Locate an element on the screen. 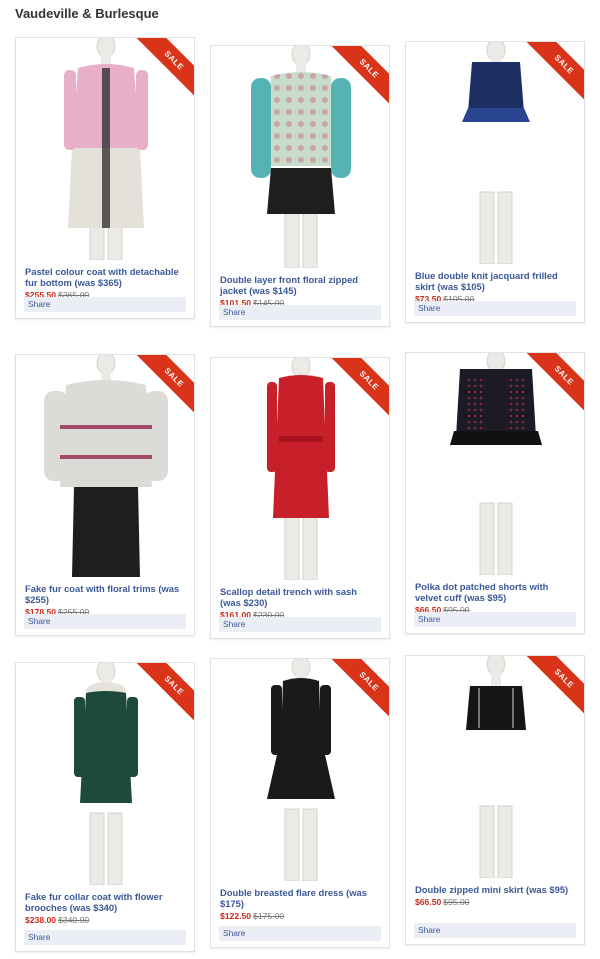 This screenshot has width=600, height=959. sale-price: $122.50 is located at coordinates (236, 916).